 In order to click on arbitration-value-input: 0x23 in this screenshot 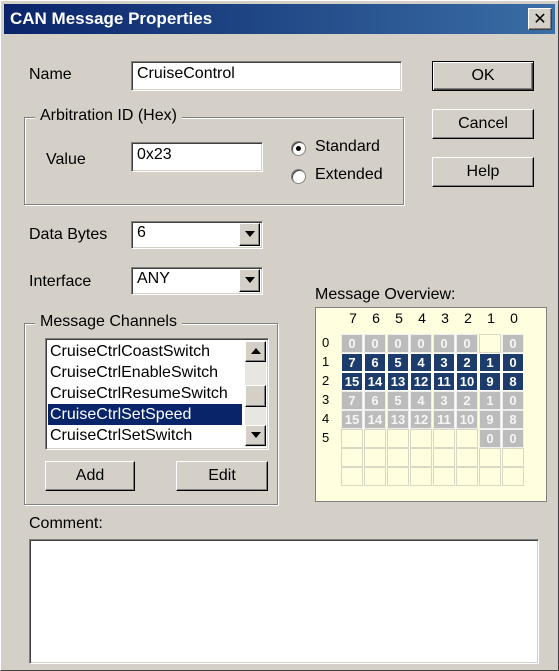, I will do `click(197, 157)`.